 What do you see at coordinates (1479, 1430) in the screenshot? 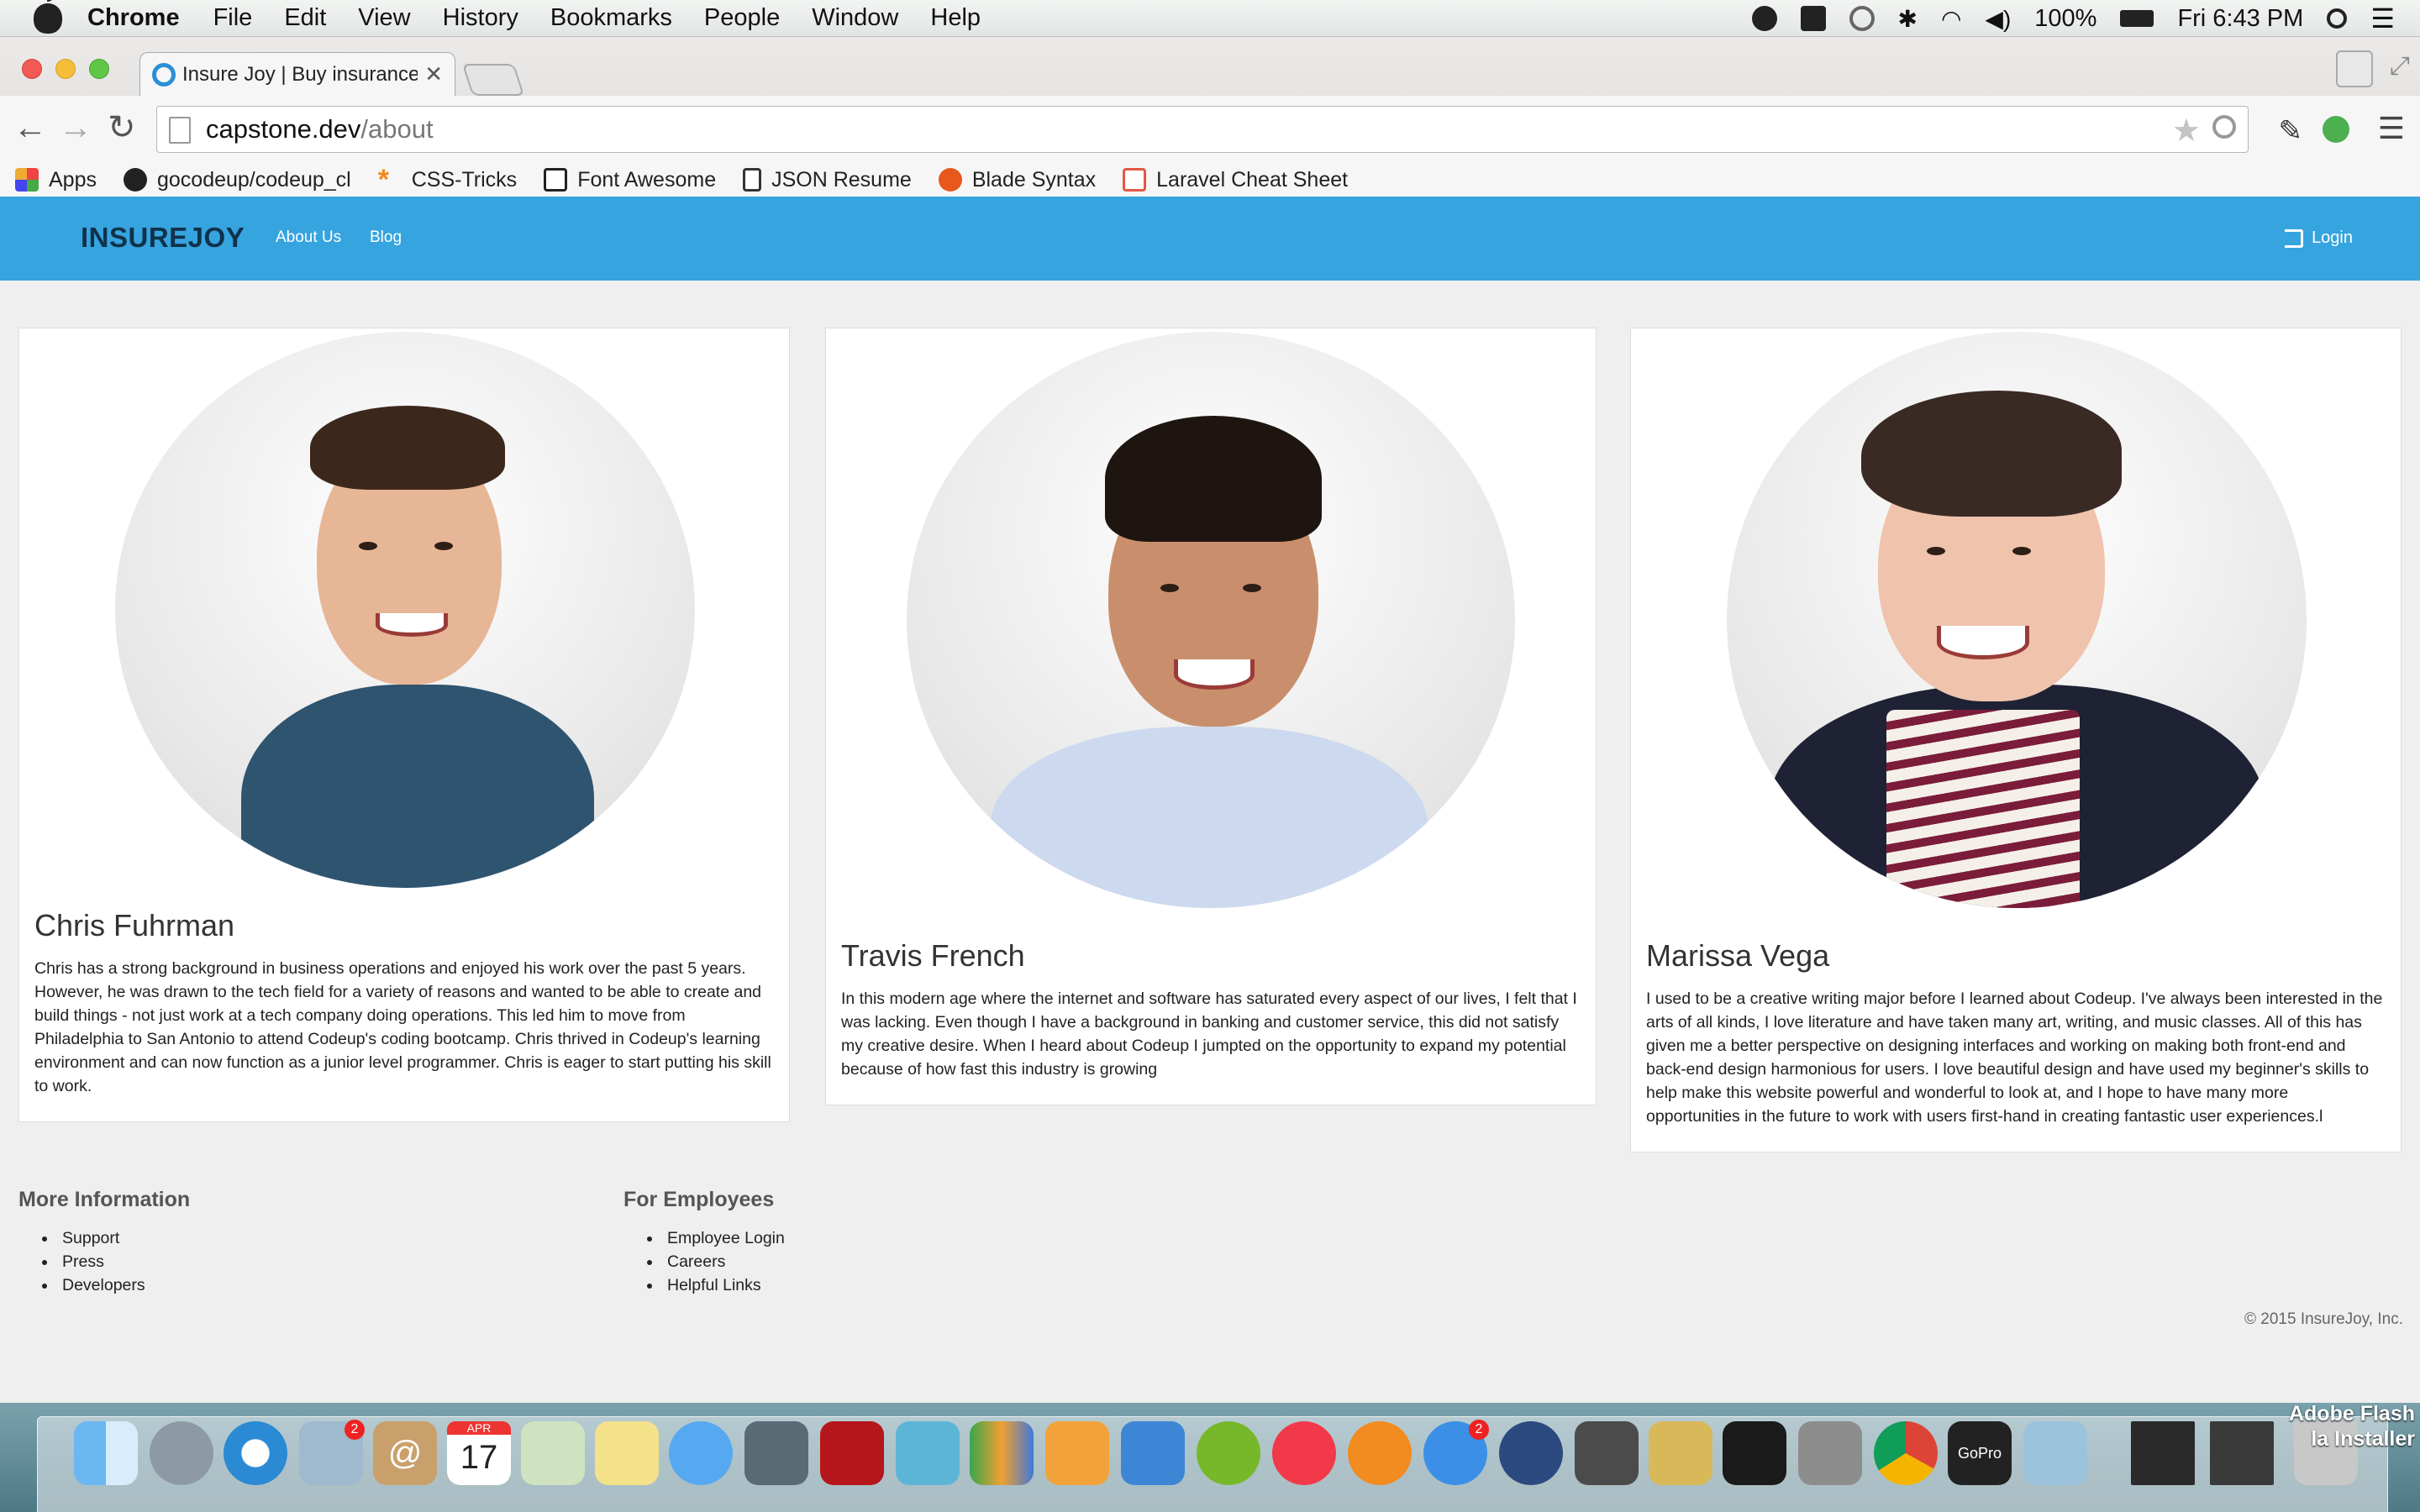
I see `app-store-badge: 2` at bounding box center [1479, 1430].